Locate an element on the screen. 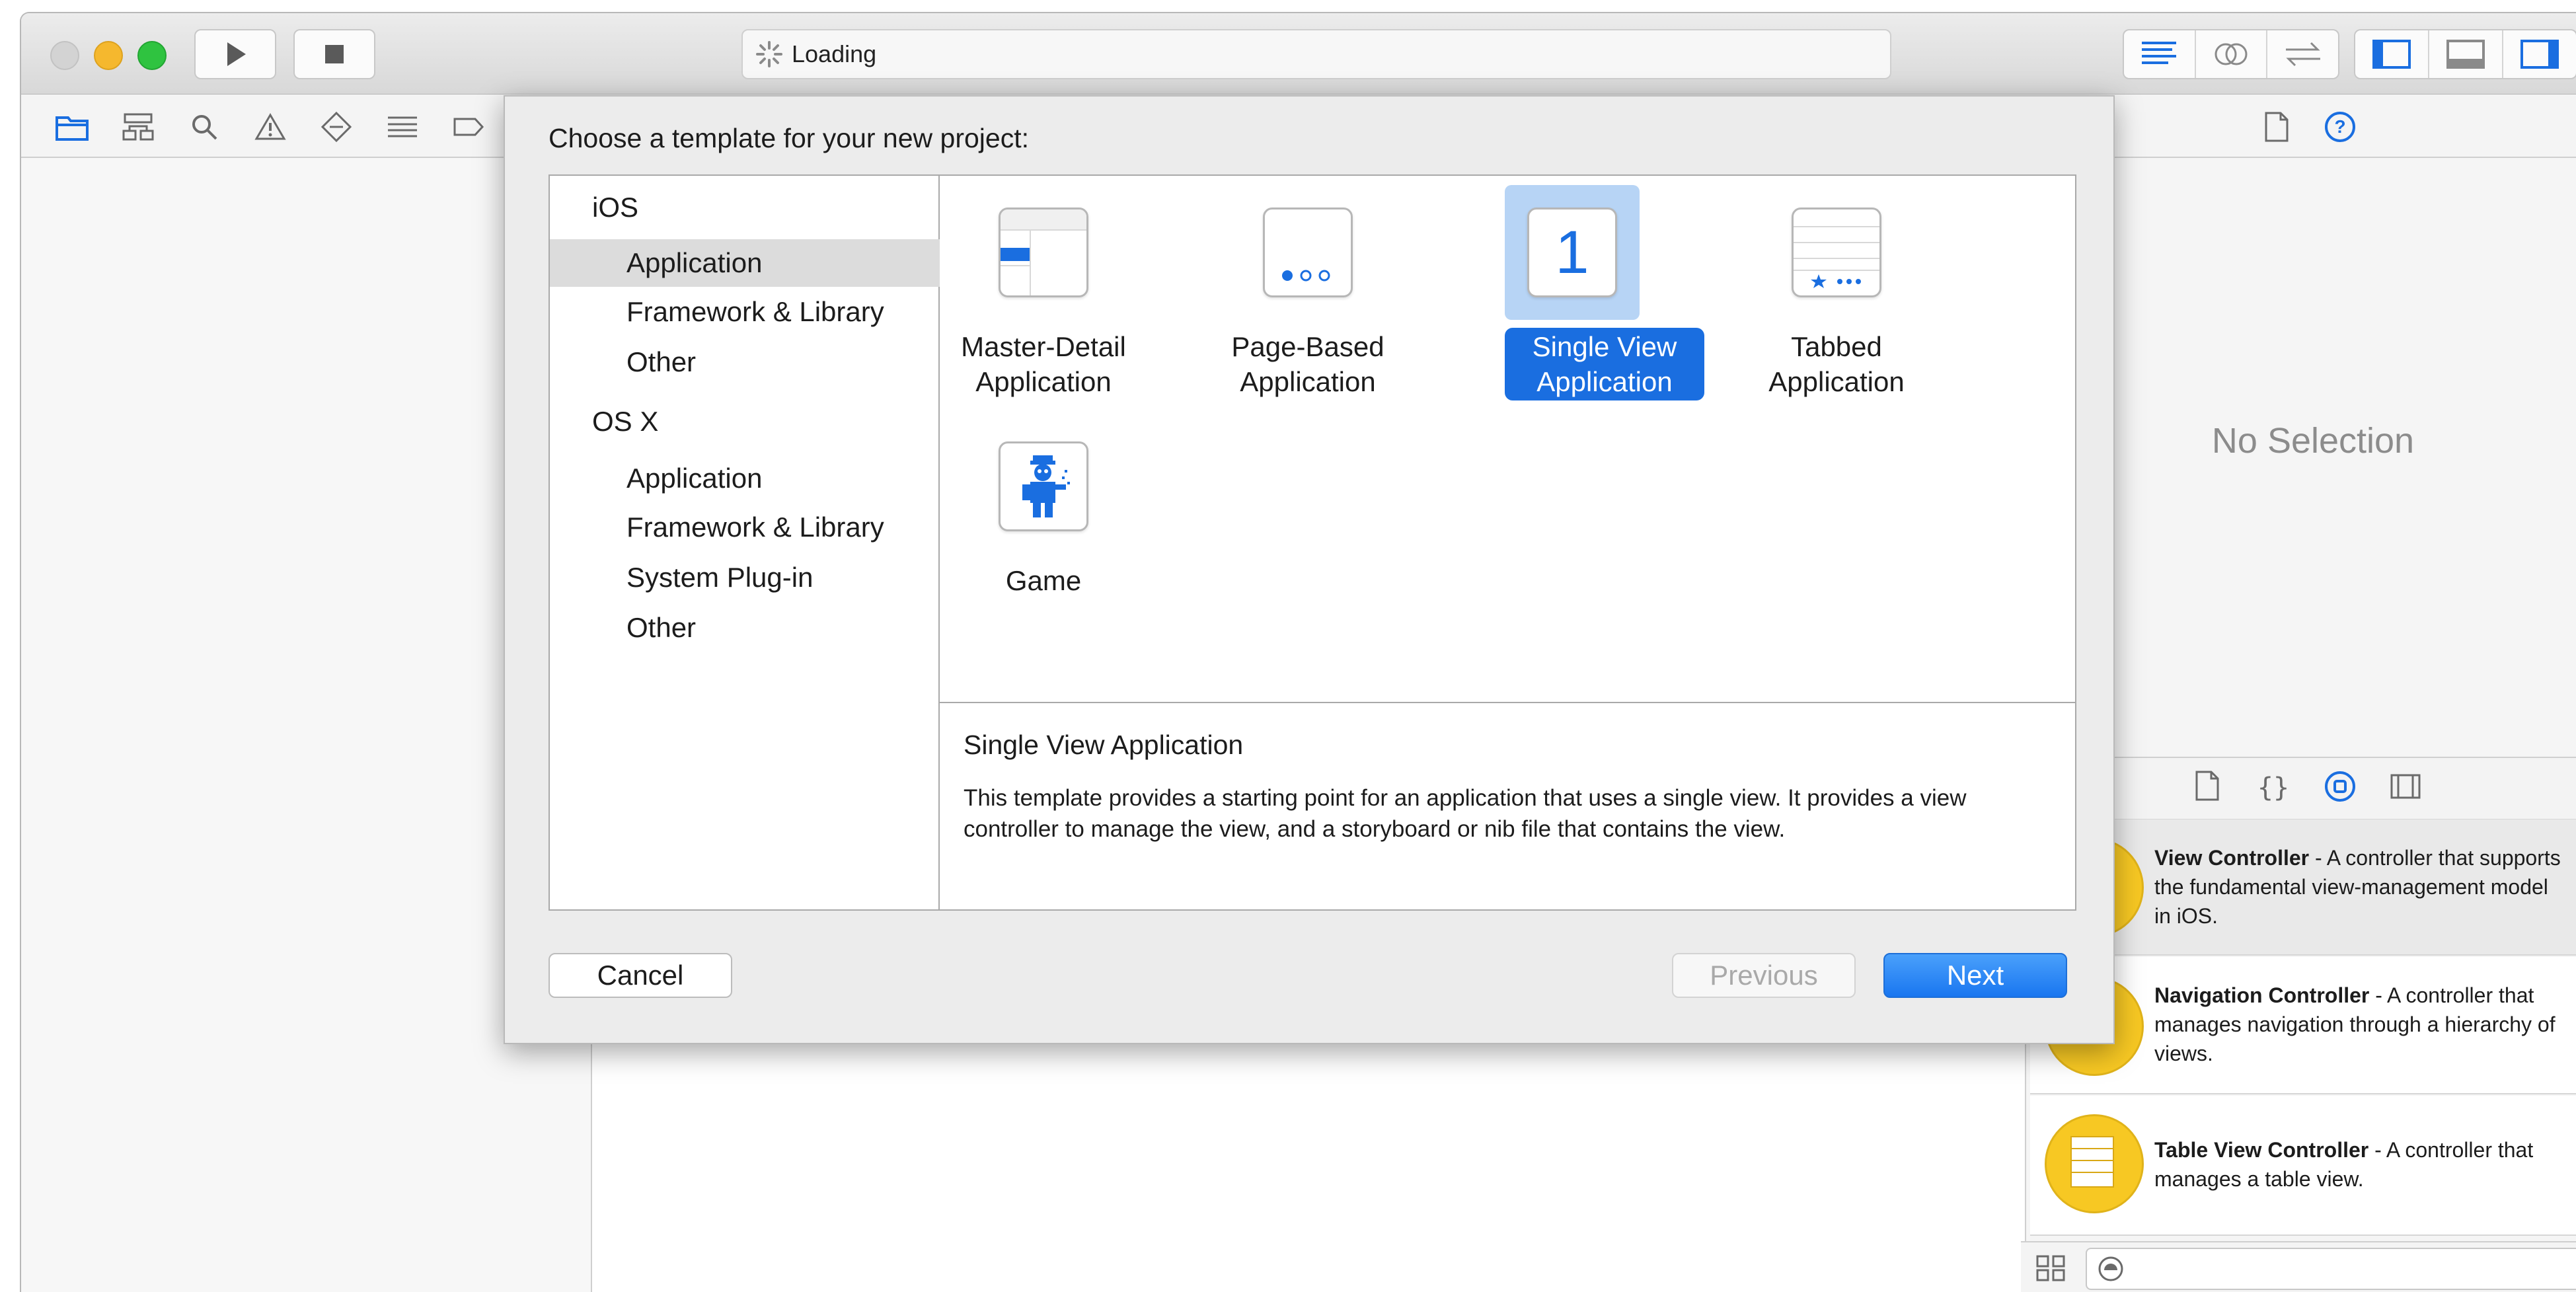  editor-mode-control is located at coordinates (2231, 54).